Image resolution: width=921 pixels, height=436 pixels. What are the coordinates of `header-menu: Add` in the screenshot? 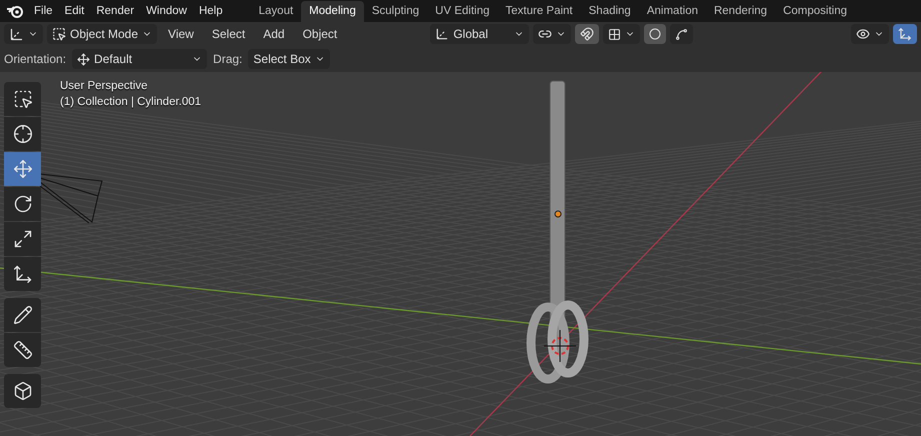 It's located at (274, 34).